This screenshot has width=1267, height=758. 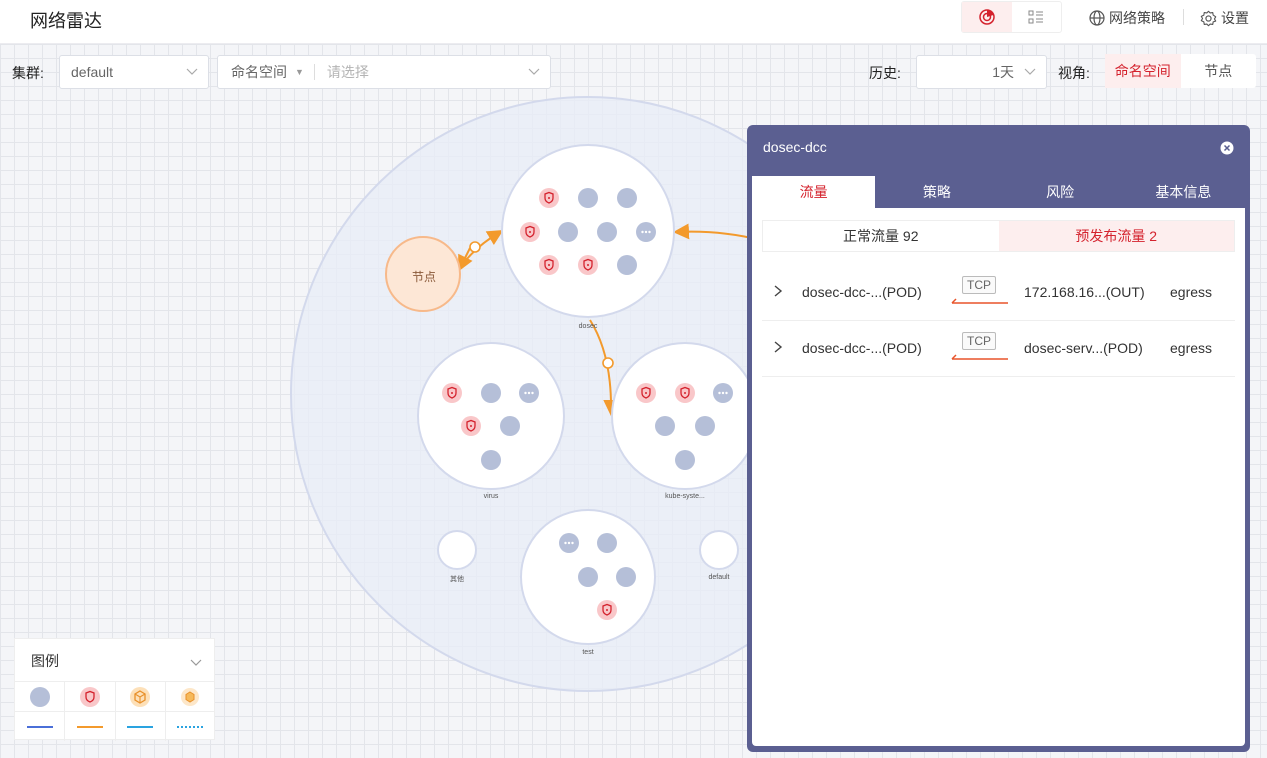 I want to click on namespace-label: test, so click(x=588, y=652).